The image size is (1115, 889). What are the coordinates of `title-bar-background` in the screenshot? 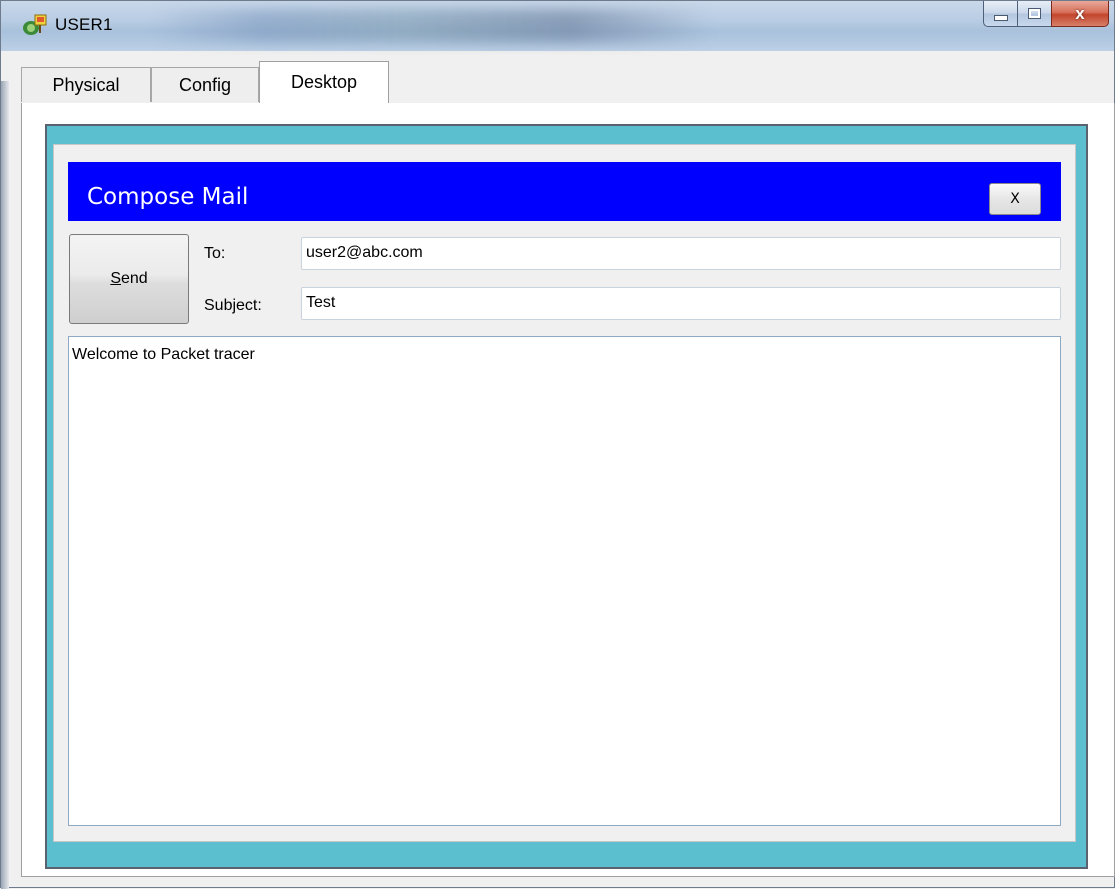 It's located at (431, 26).